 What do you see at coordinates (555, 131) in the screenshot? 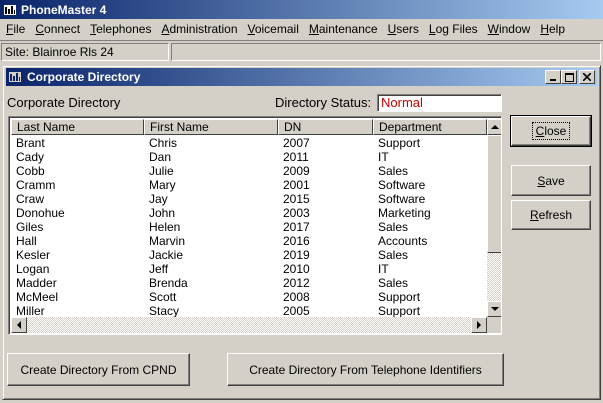
I see `close-button-label: lose` at bounding box center [555, 131].